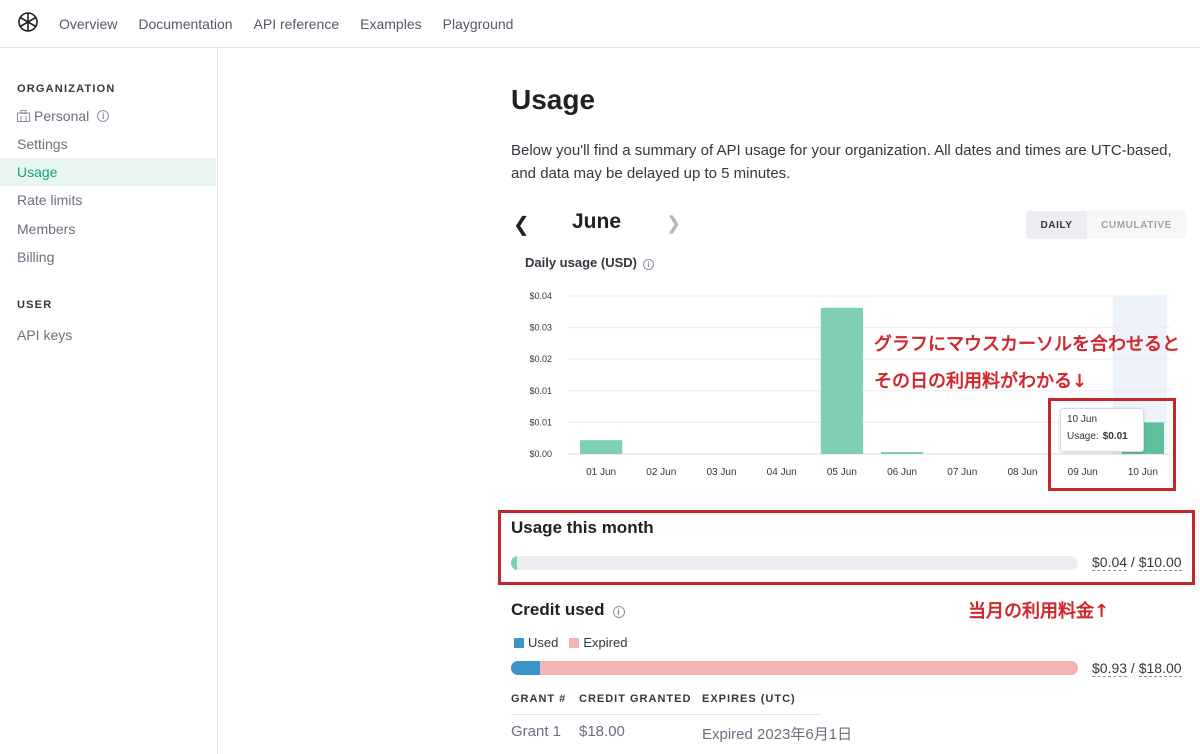 Image resolution: width=1200 pixels, height=754 pixels. Describe the element at coordinates (540, 359) in the screenshot. I see `chart-y-tick-label: $0.02` at that location.